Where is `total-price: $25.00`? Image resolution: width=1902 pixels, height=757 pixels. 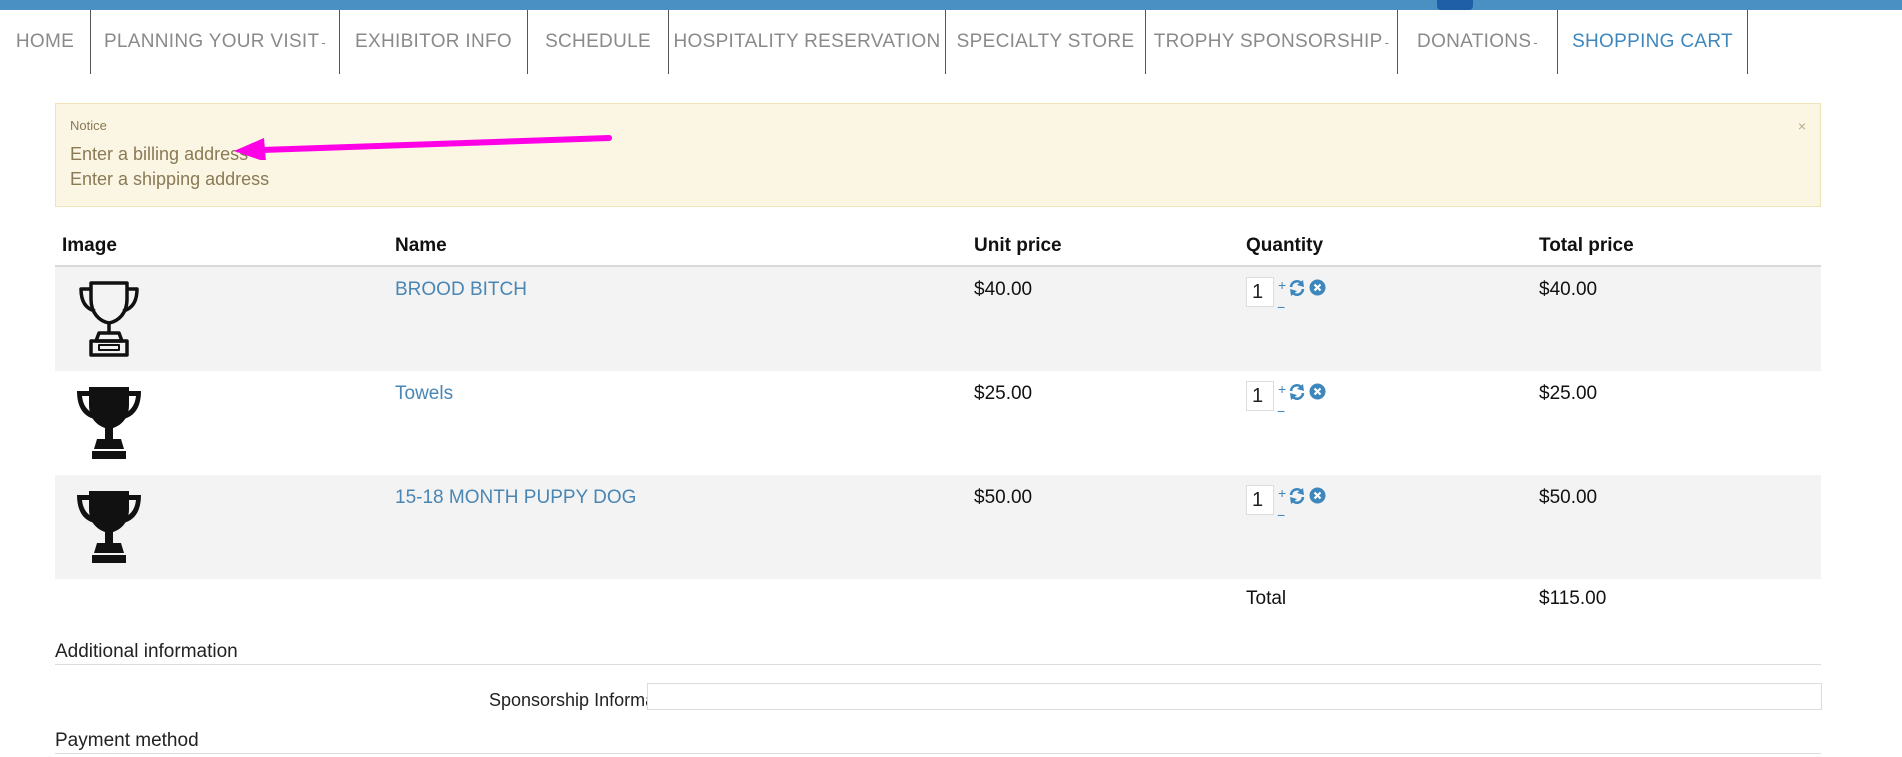
total-price: $25.00 is located at coordinates (1568, 393).